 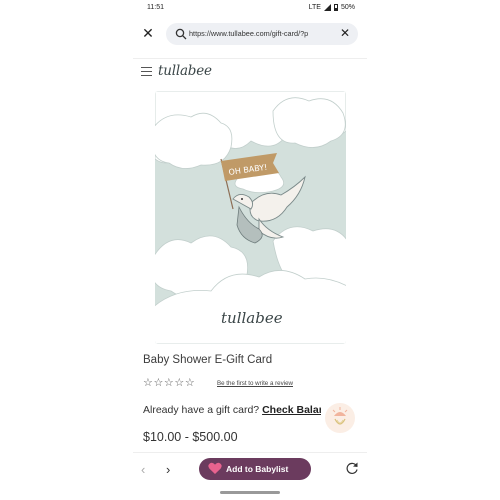 I want to click on url-bar: https://www.tullabee.com/gift-card/?p ✕, so click(x=262, y=34).